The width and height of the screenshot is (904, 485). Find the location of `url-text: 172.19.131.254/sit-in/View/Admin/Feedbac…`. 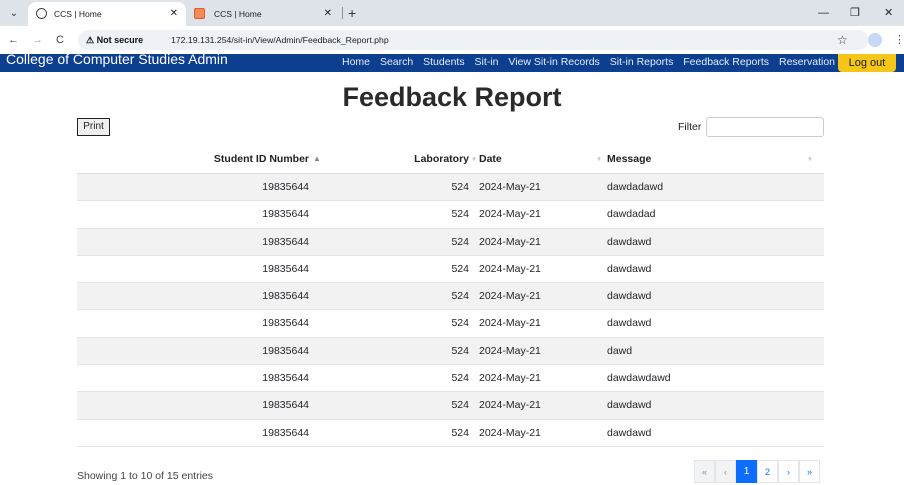

url-text: 172.19.131.254/sit-in/View/Admin/Feedbac… is located at coordinates (280, 40).